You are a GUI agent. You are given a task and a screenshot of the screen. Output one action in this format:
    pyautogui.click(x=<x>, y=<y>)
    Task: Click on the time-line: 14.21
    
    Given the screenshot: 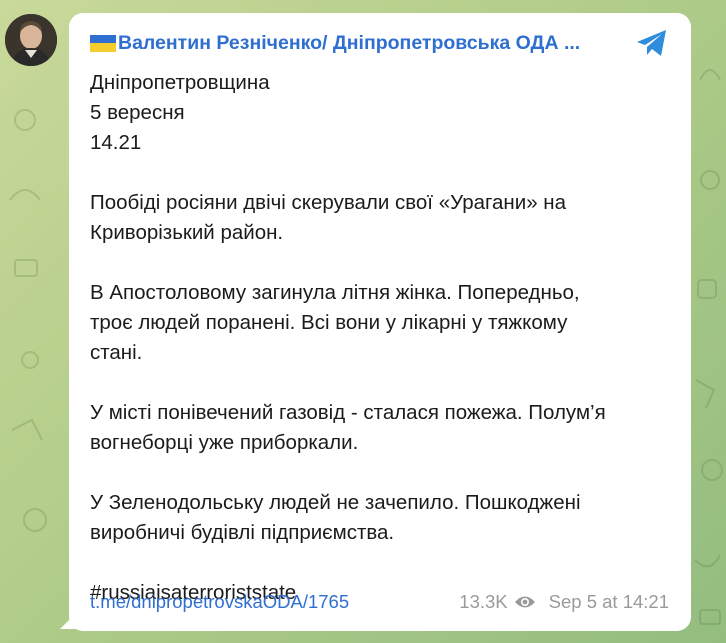 What is the action you would take?
    pyautogui.click(x=116, y=142)
    